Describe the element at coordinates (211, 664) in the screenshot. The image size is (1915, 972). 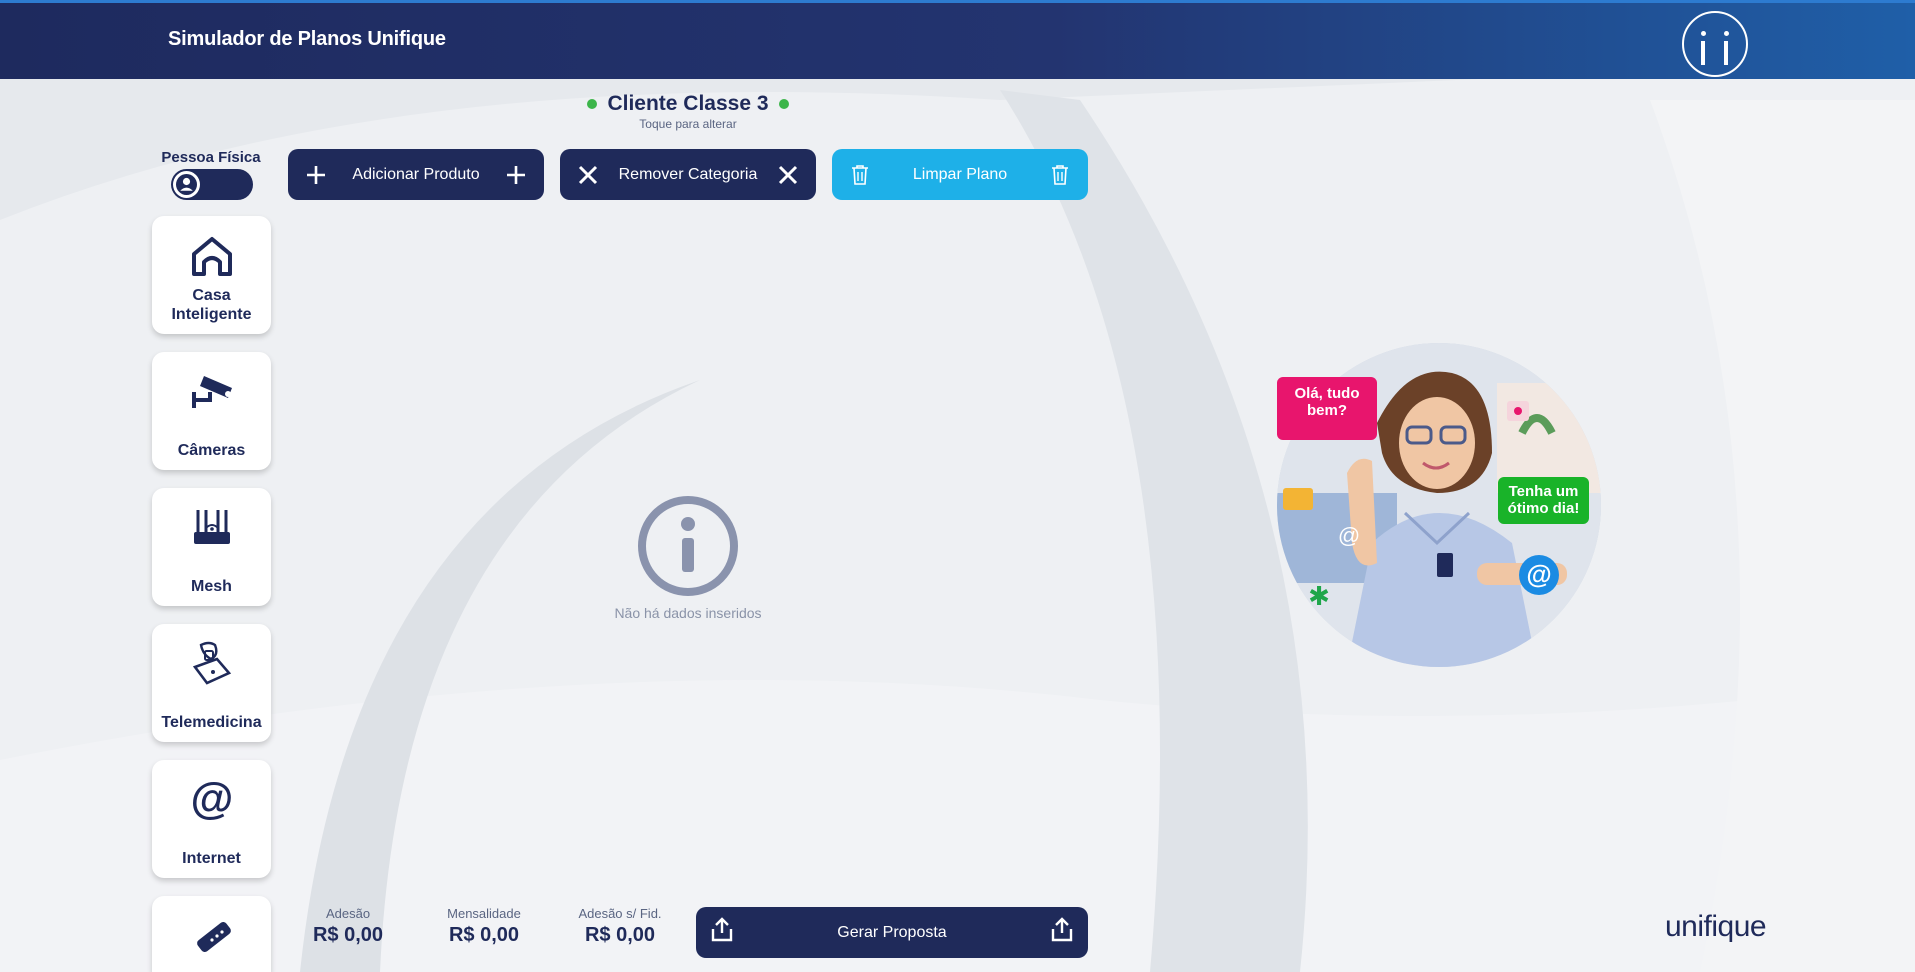
I see `telemedicine-icon` at that location.